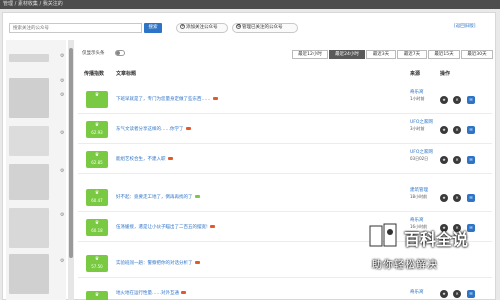  I want to click on tab-30d: 最近30天, so click(477, 54).